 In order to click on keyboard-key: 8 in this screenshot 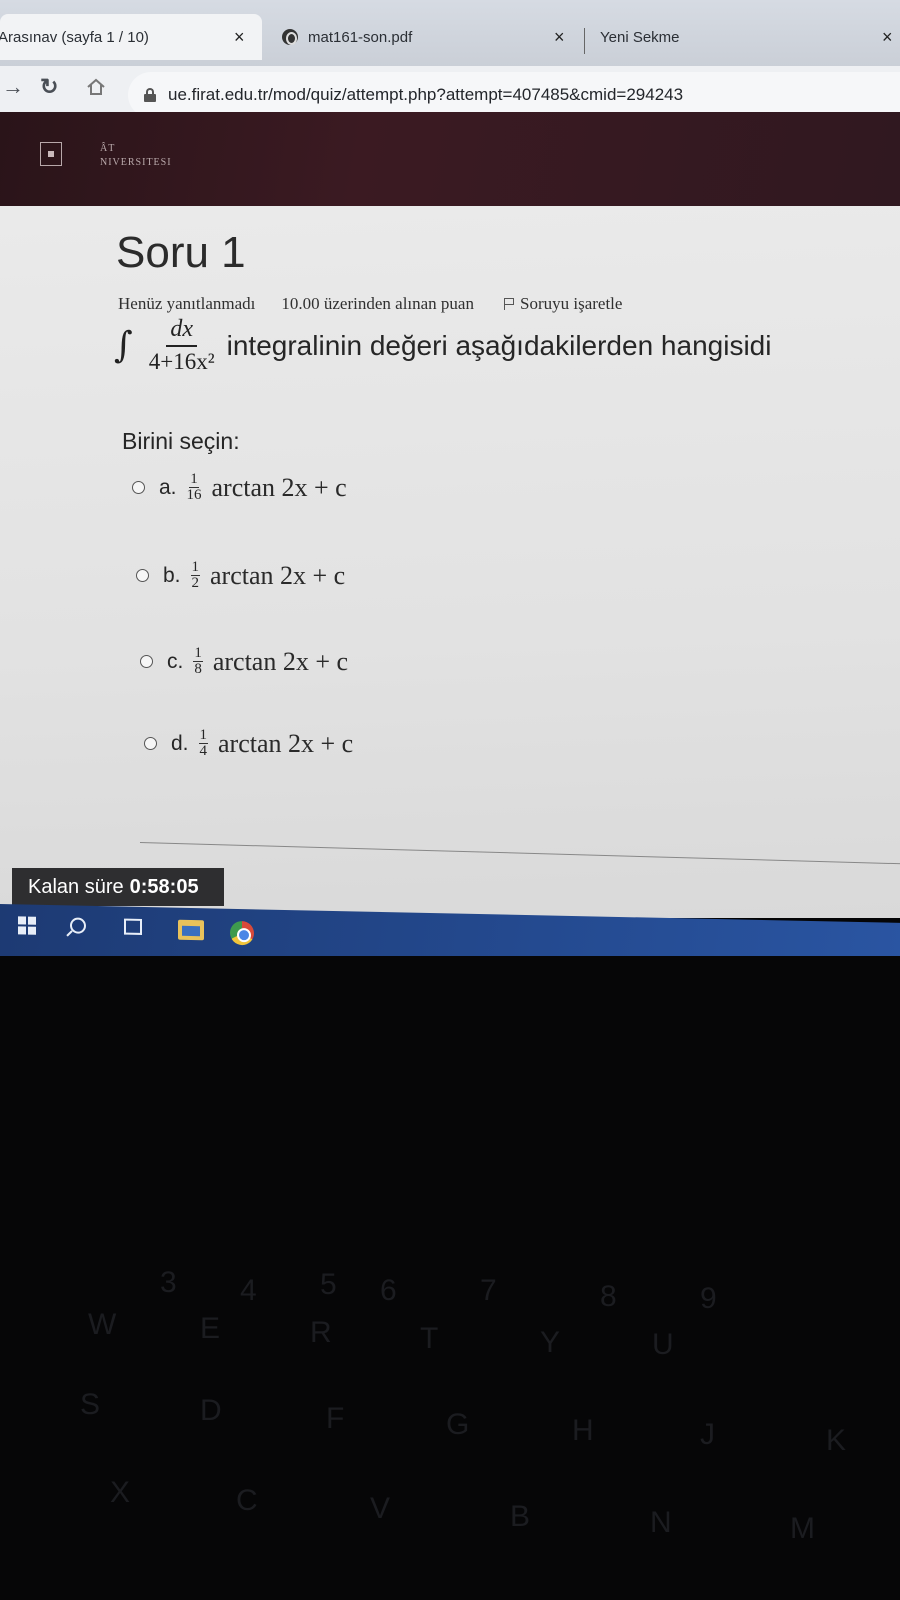, I will do `click(608, 1296)`.